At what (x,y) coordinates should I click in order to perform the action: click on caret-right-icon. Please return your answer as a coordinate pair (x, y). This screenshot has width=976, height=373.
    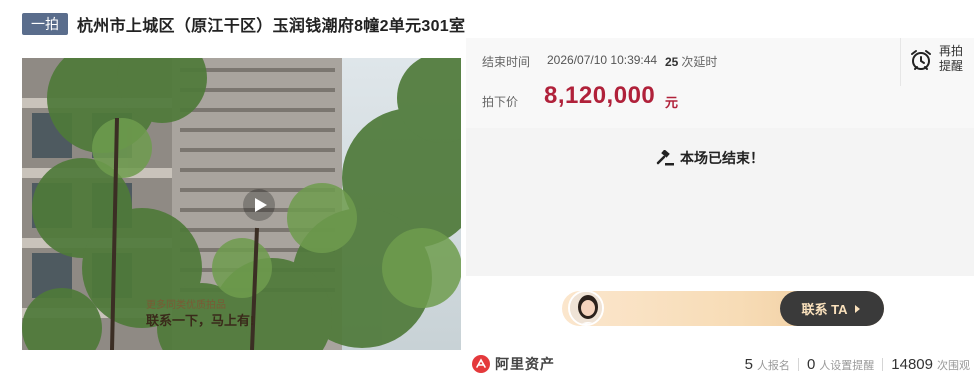
    Looking at the image, I should click on (858, 308).